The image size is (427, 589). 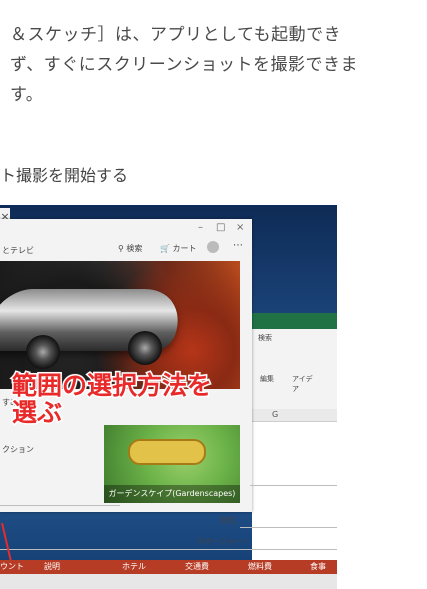 What do you see at coordinates (213, 247) in the screenshot?
I see `avatar` at bounding box center [213, 247].